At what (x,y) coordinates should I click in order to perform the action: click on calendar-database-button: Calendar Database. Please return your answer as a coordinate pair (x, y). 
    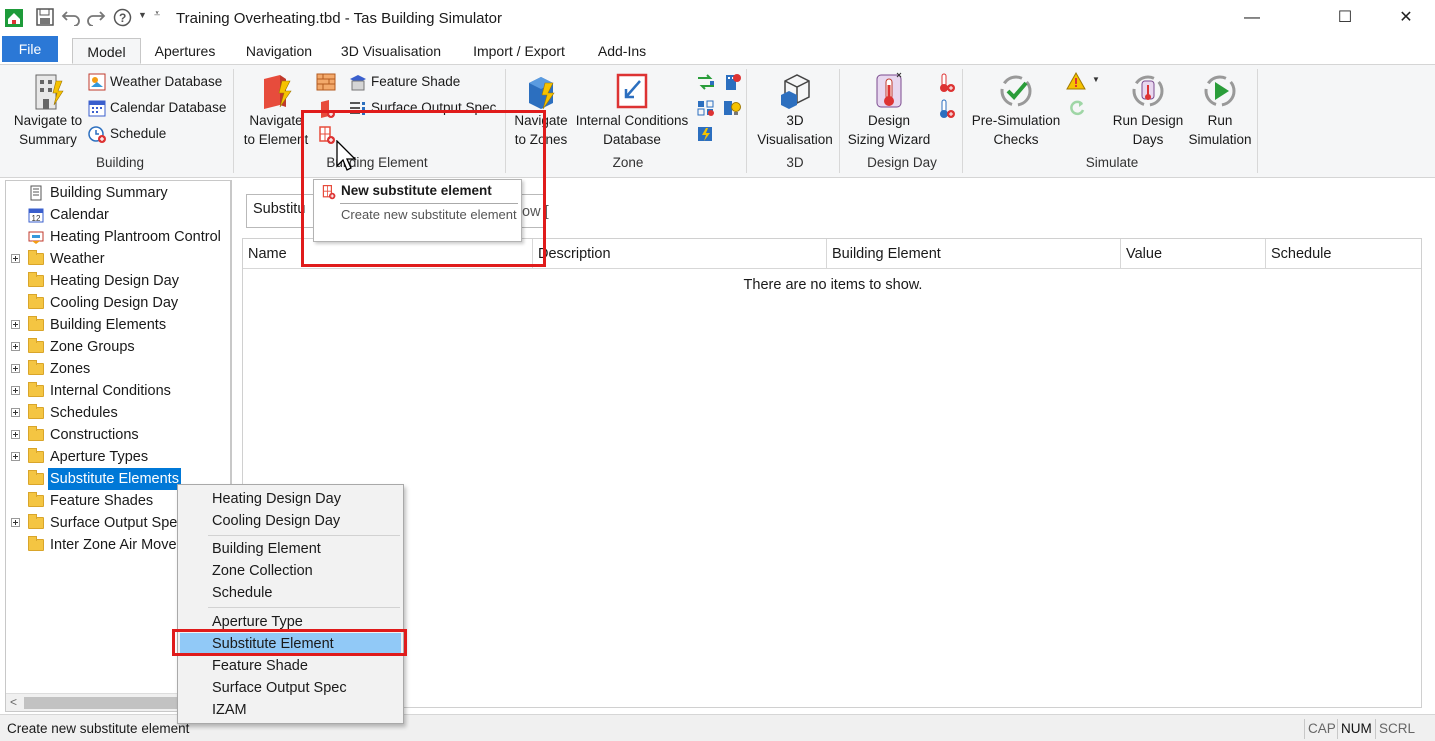
    Looking at the image, I should click on (157, 108).